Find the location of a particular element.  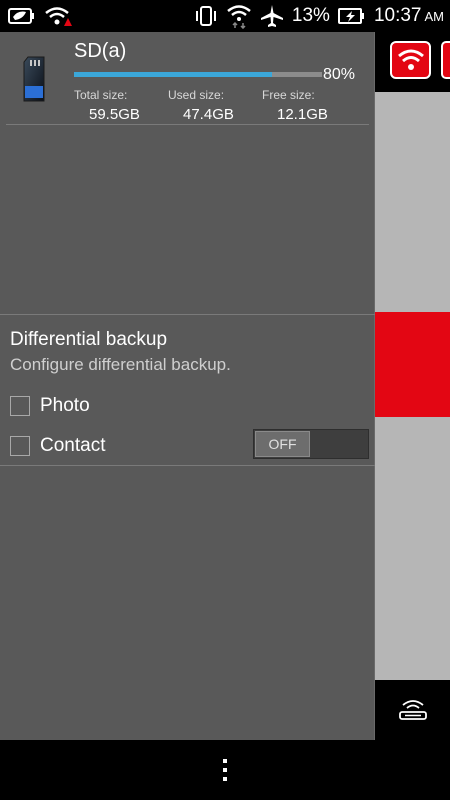

photo-option: Photo is located at coordinates (50, 406).